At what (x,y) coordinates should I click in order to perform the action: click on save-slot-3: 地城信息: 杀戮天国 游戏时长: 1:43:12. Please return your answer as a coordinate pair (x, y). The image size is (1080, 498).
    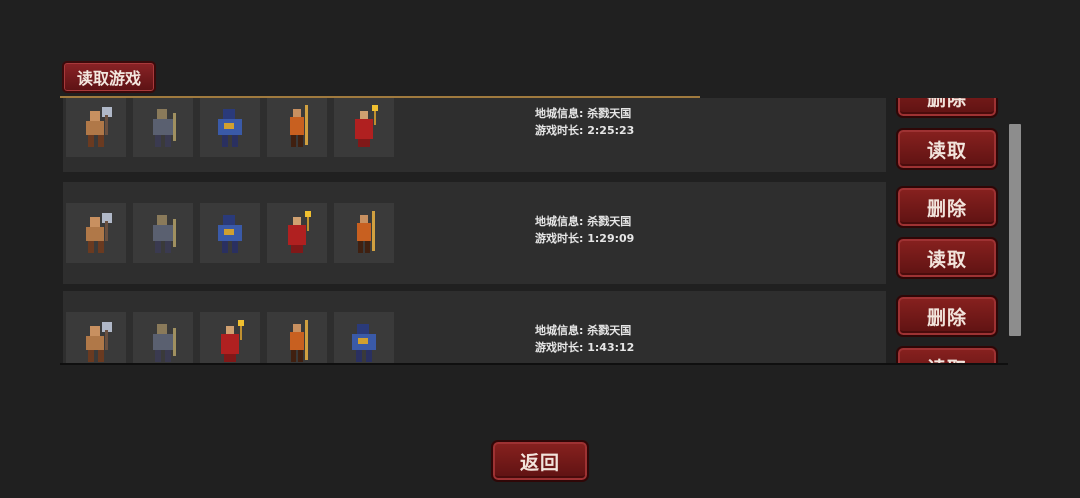
    Looking at the image, I should click on (474, 327).